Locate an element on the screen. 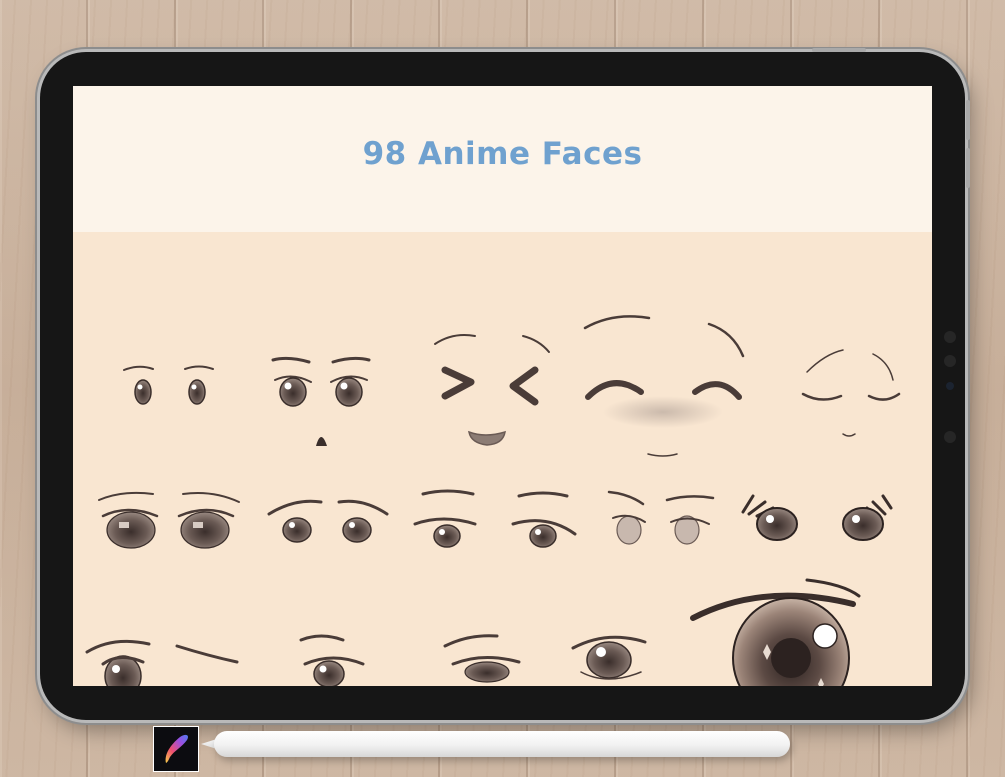 The image size is (1005, 777). procreate-brush-icon is located at coordinates (177, 748).